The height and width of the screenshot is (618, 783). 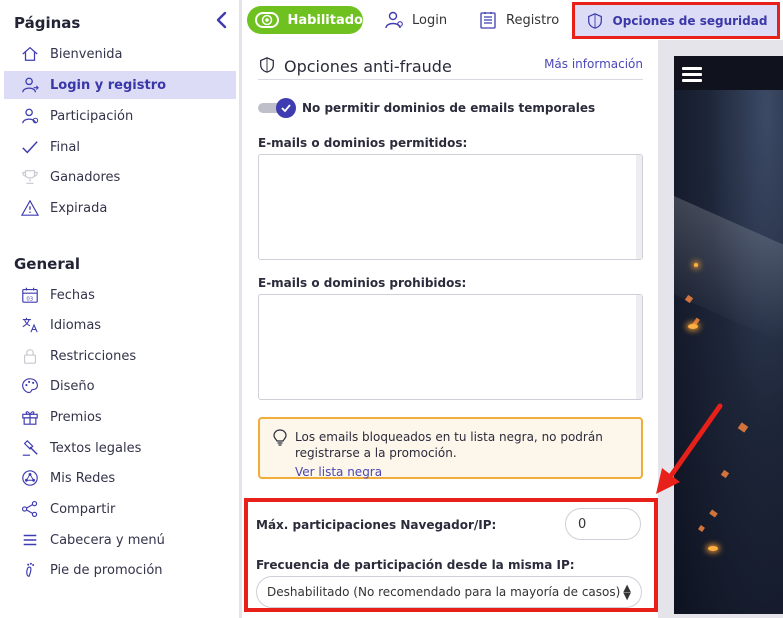 I want to click on max-ip-input, so click(x=603, y=524).